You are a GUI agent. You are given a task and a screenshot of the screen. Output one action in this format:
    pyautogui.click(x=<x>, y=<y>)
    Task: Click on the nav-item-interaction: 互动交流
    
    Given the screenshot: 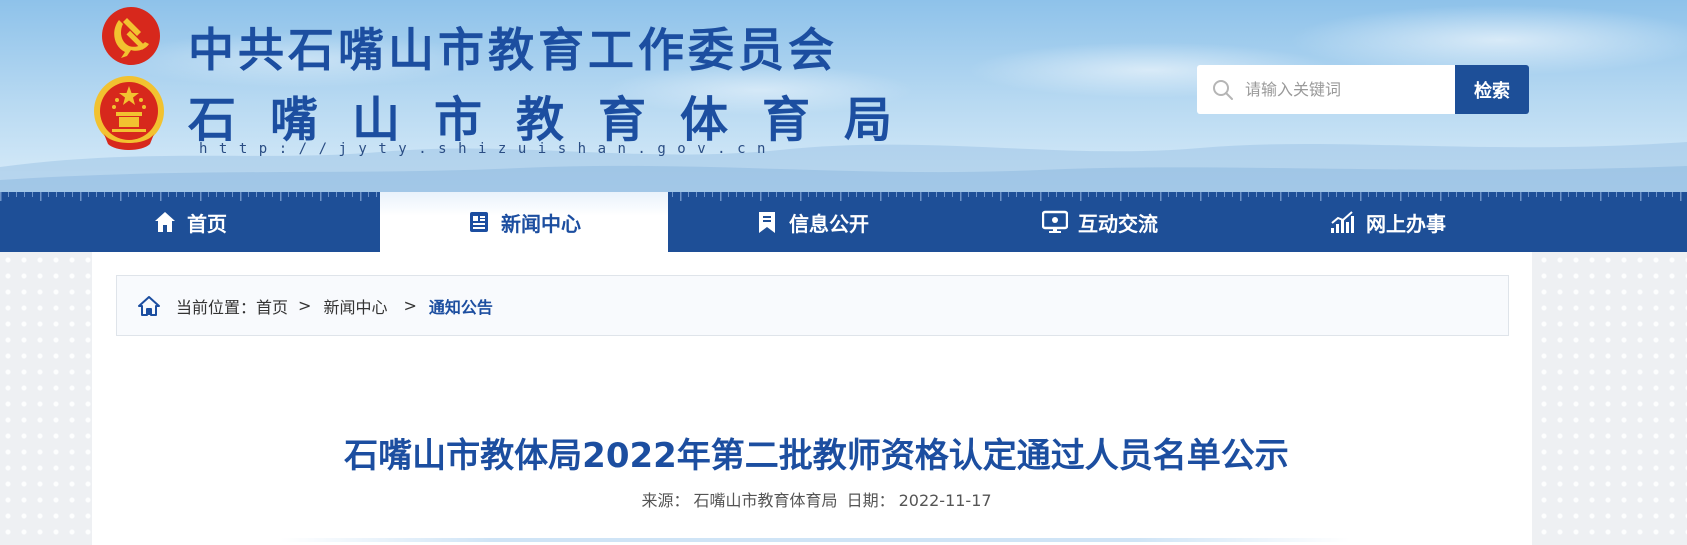 What is the action you would take?
    pyautogui.click(x=1100, y=222)
    